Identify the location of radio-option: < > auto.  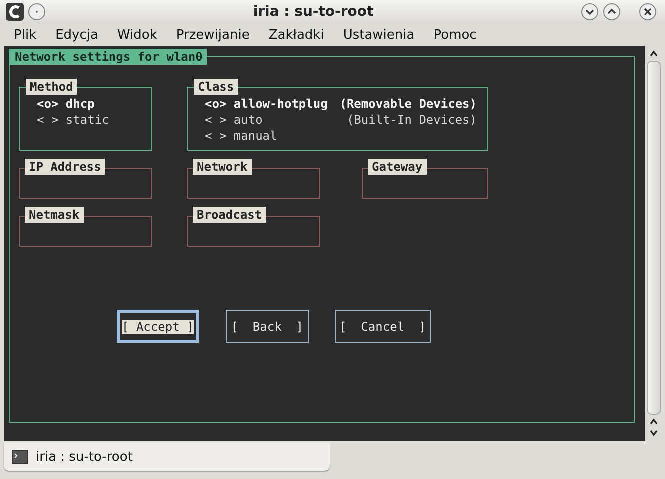
(234, 120).